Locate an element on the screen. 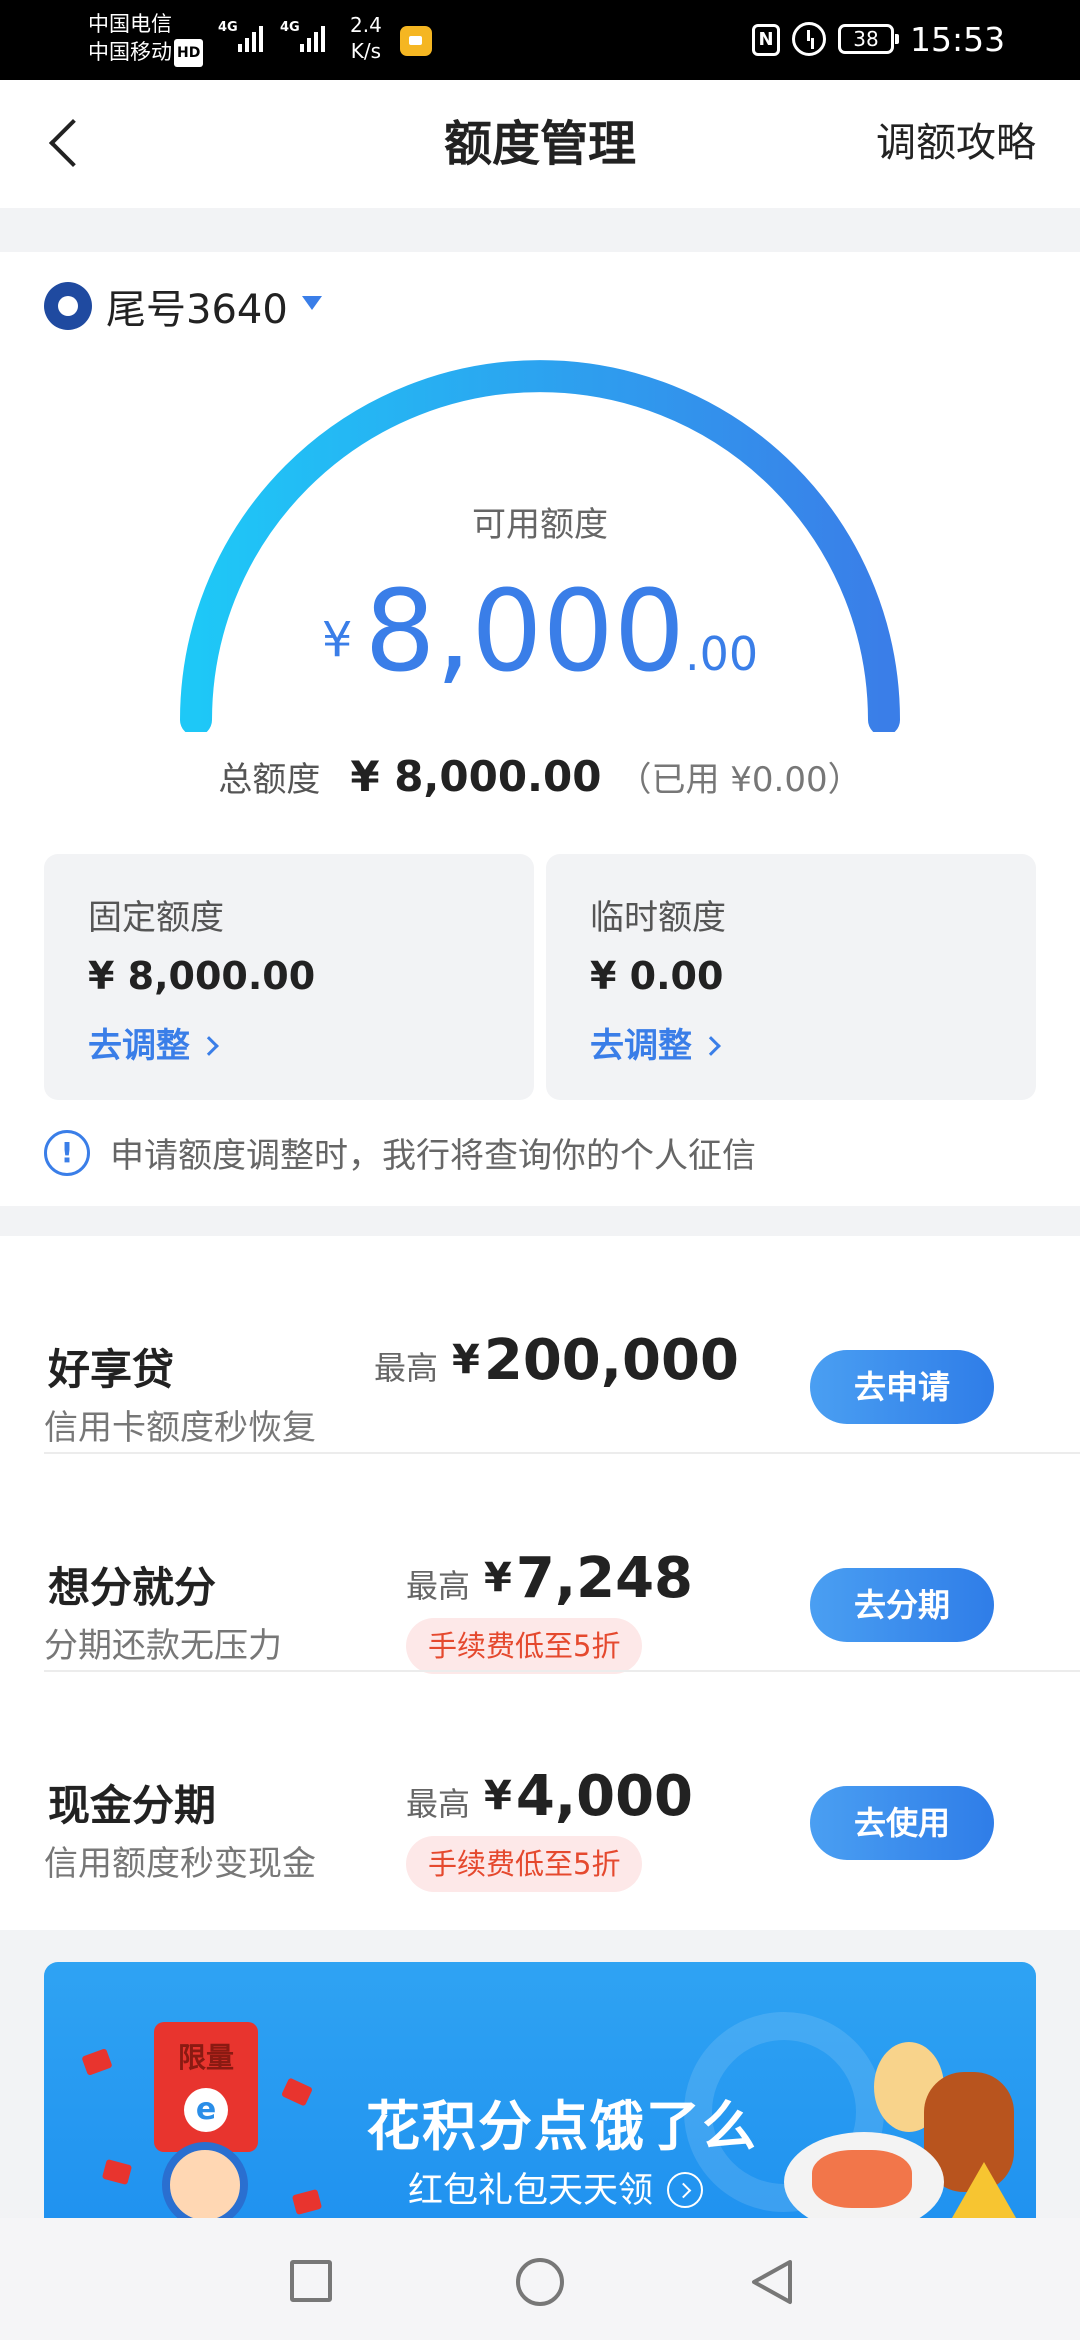 Image resolution: width=1080 pixels, height=2340 pixels. fixed-limit-adjust-link: 去调整 is located at coordinates (153, 1042).